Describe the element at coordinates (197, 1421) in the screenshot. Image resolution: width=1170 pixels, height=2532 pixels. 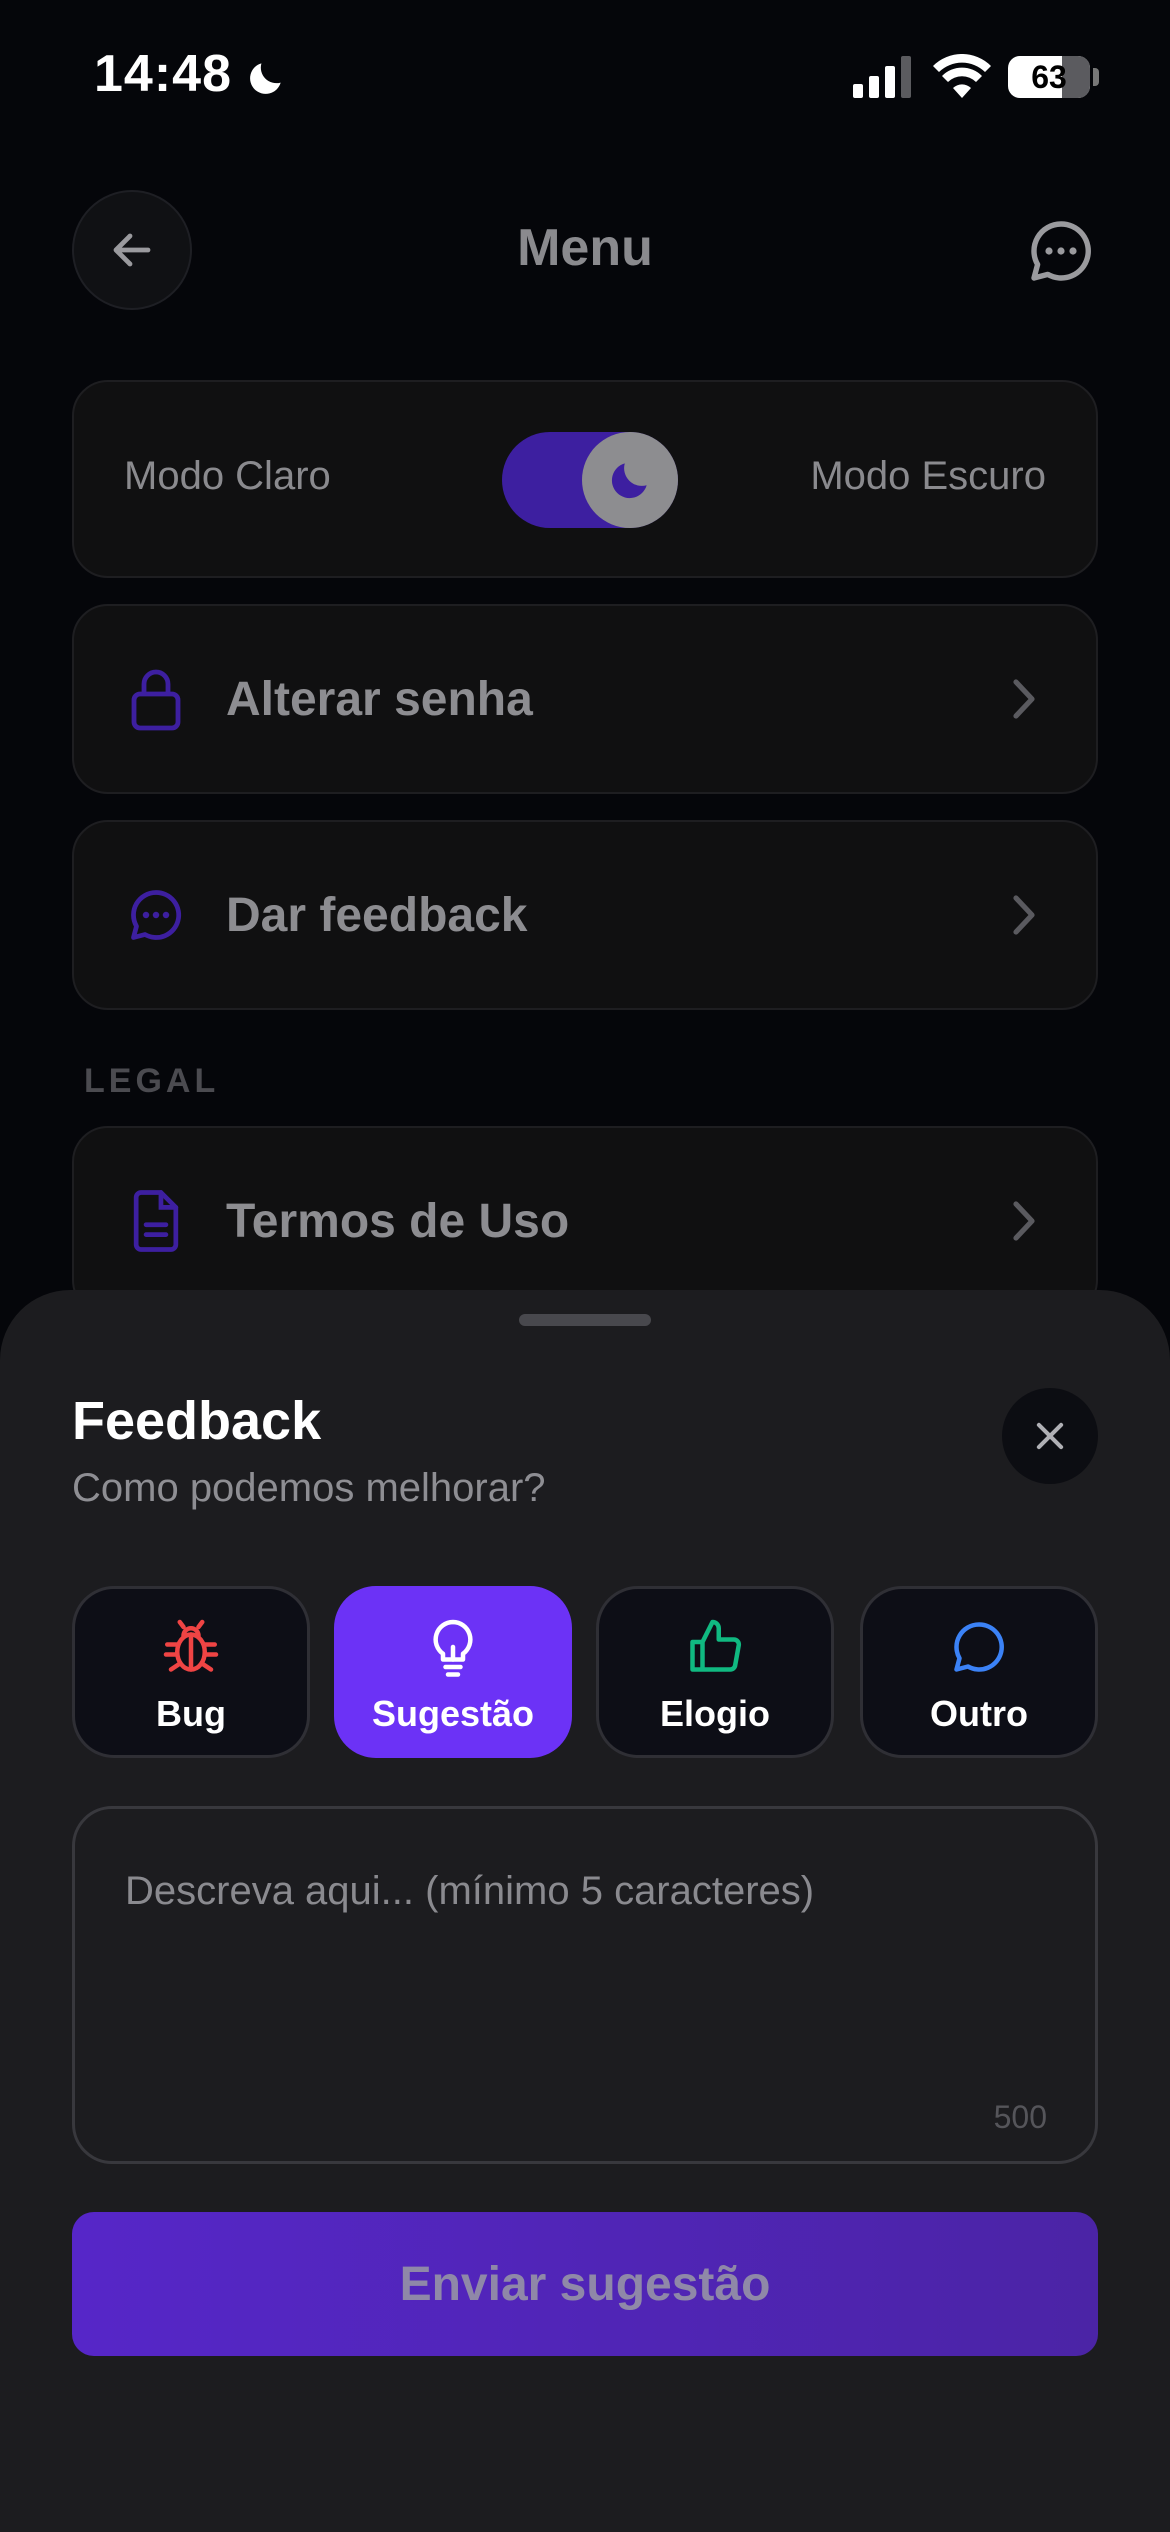
I see `sheet-title: Feedback` at that location.